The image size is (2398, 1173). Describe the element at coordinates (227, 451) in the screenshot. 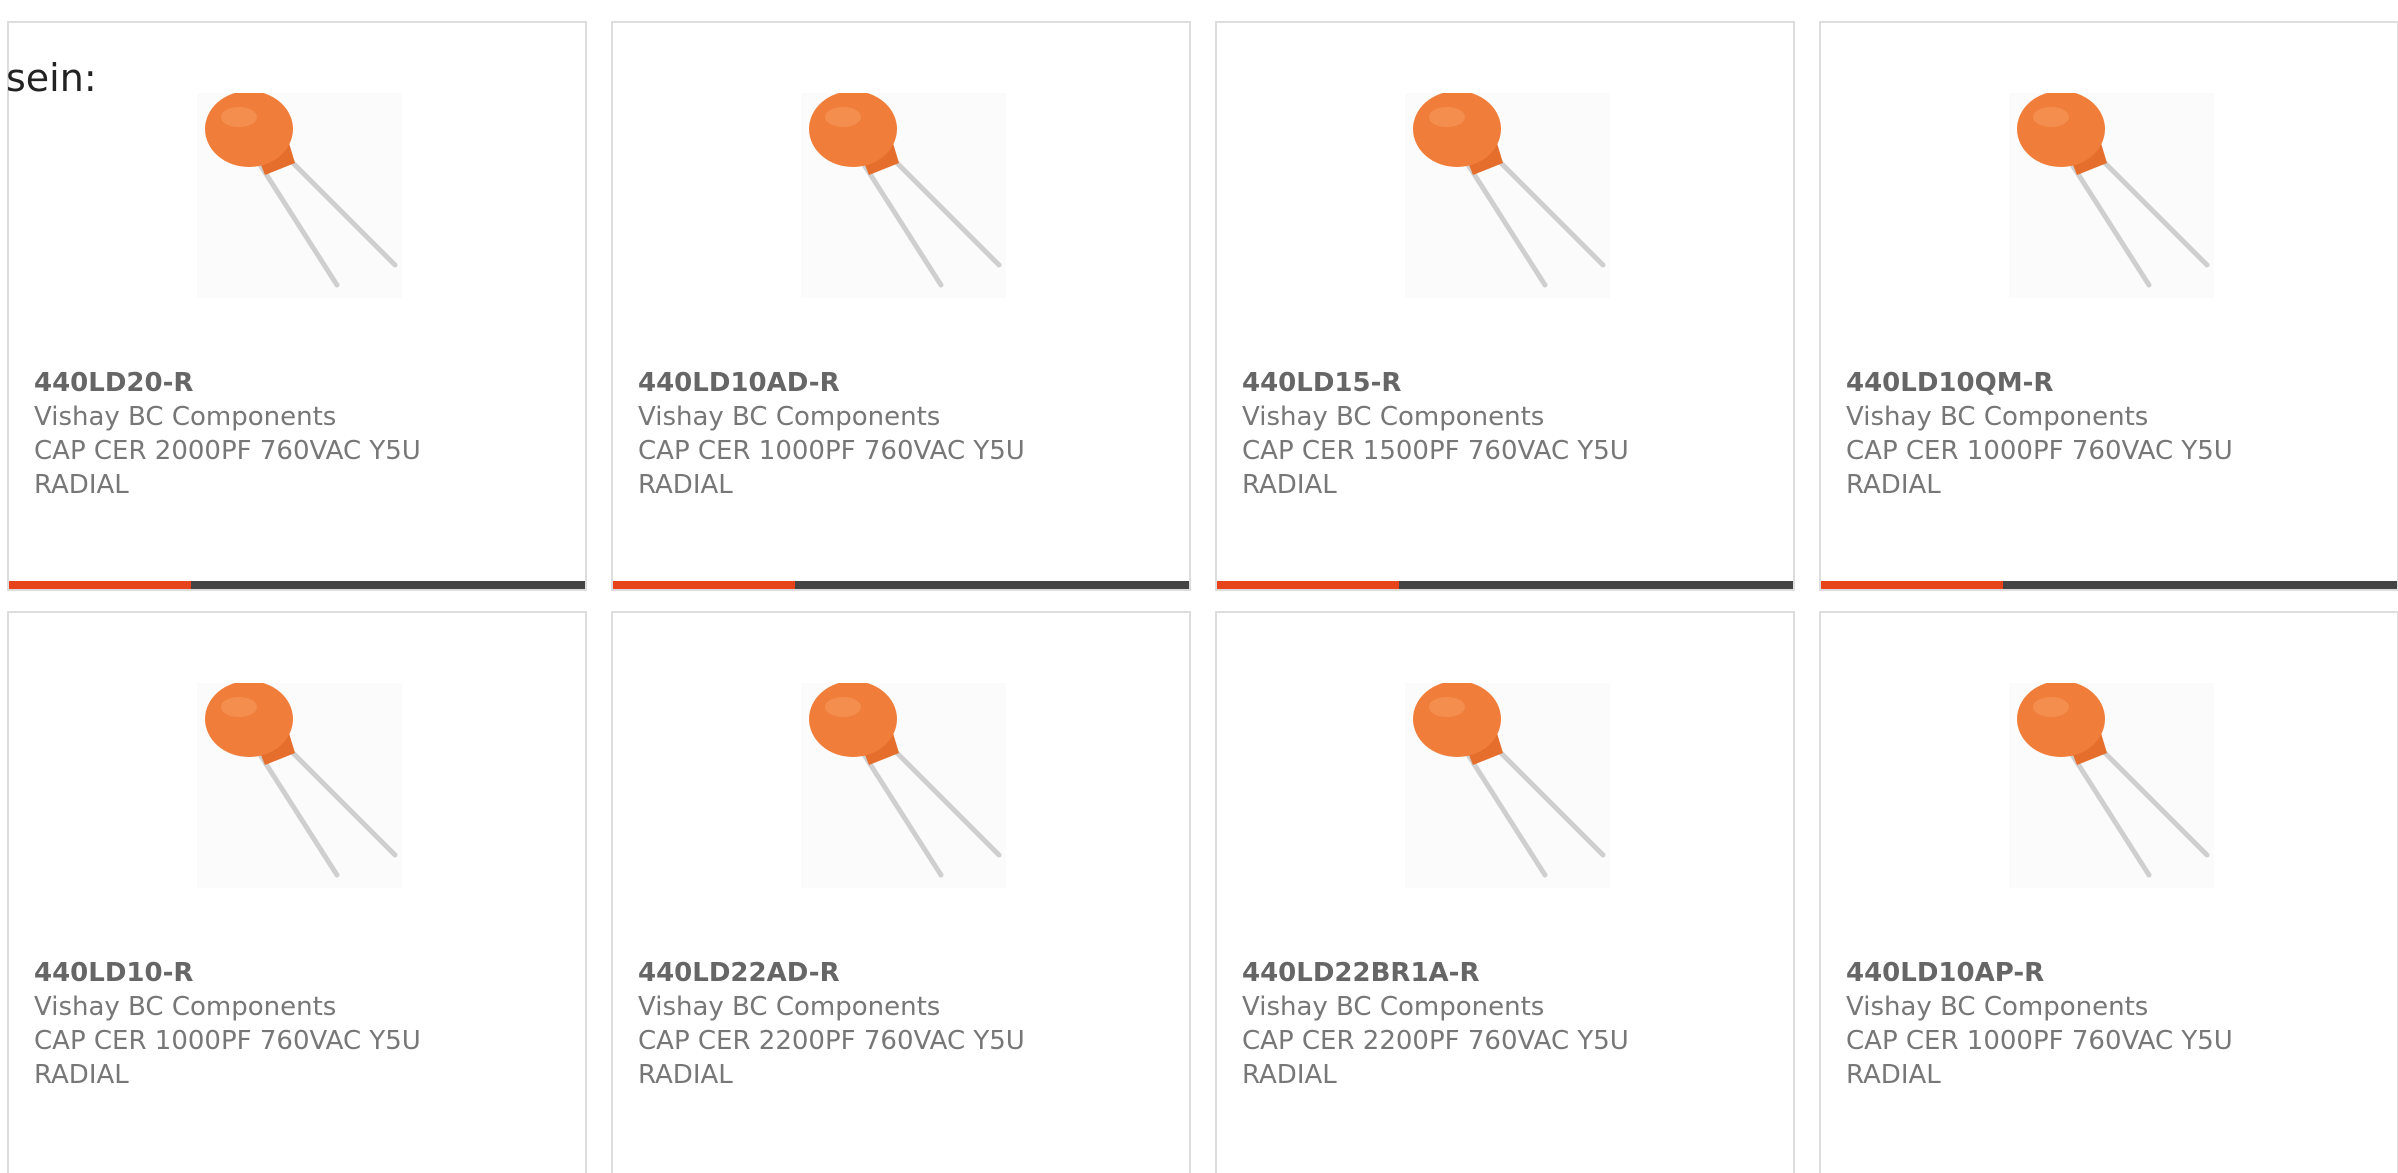

I see `description-line1: CAP CER 2000PF 760VAC Y5U` at that location.